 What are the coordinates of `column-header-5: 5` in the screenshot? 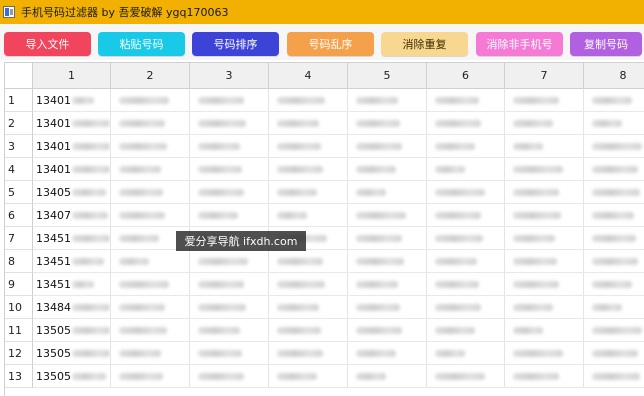 It's located at (387, 76).